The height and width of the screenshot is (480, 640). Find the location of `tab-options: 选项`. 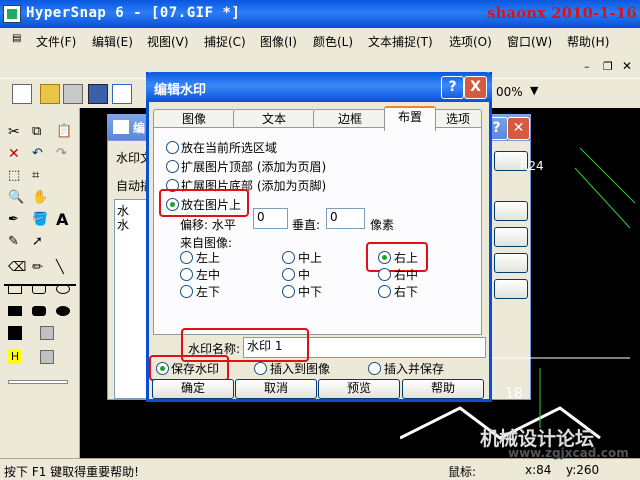

tab-options: 选项 is located at coordinates (458, 119).